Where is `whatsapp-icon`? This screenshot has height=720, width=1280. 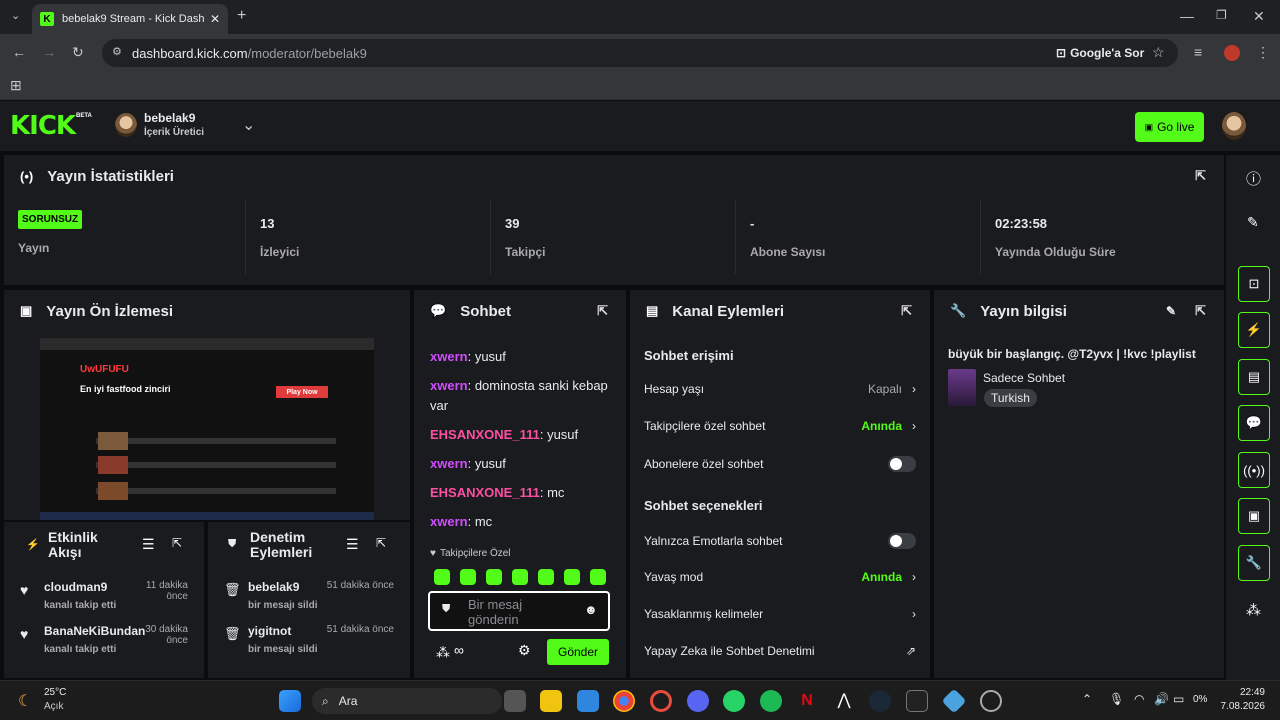 whatsapp-icon is located at coordinates (734, 701).